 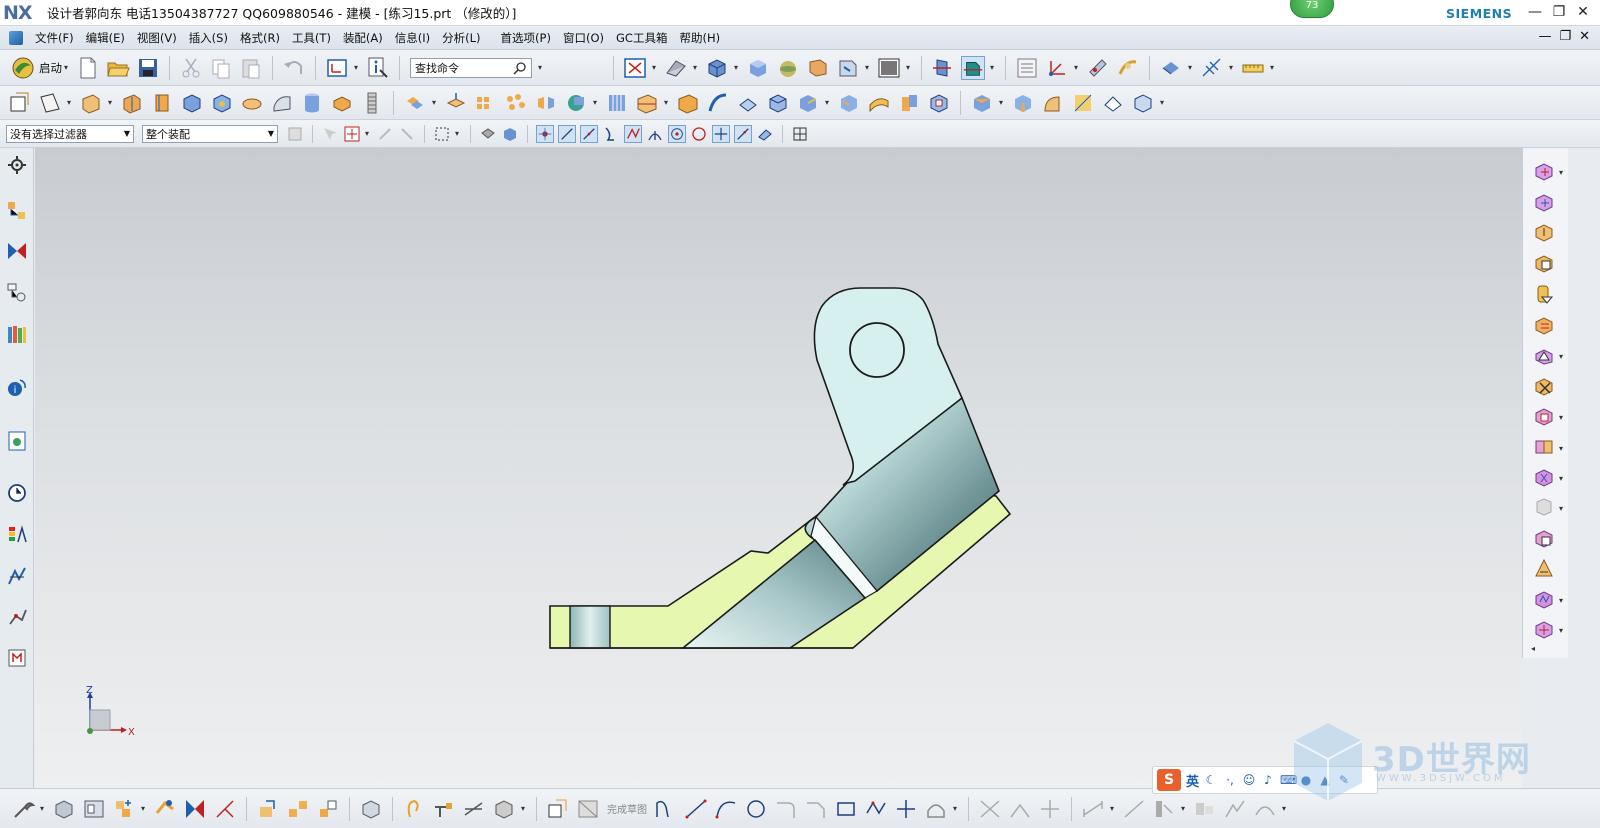 I want to click on make-coplanar-icon, so click(x=1113, y=103).